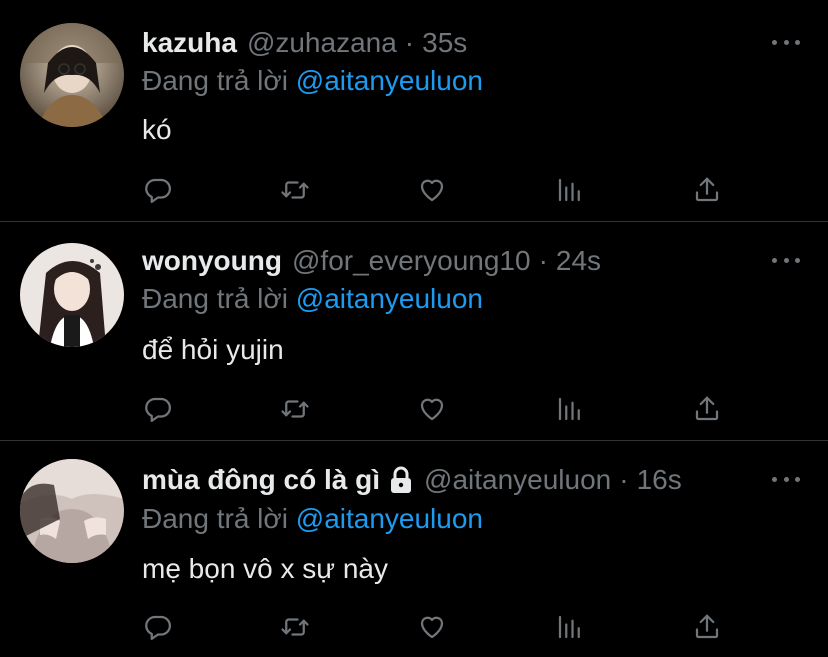 This screenshot has height=657, width=828. I want to click on tweet-text: kó, so click(157, 129).